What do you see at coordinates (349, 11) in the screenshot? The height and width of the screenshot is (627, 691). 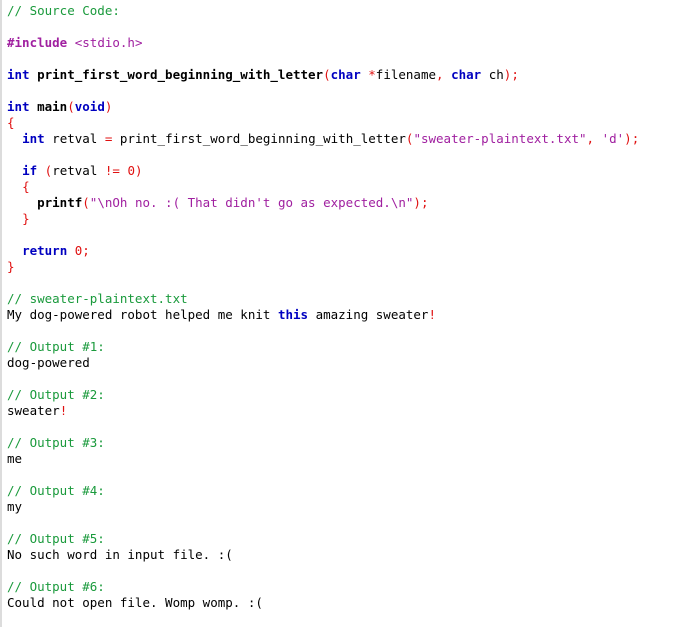 I see `code-line: // Source Code:` at bounding box center [349, 11].